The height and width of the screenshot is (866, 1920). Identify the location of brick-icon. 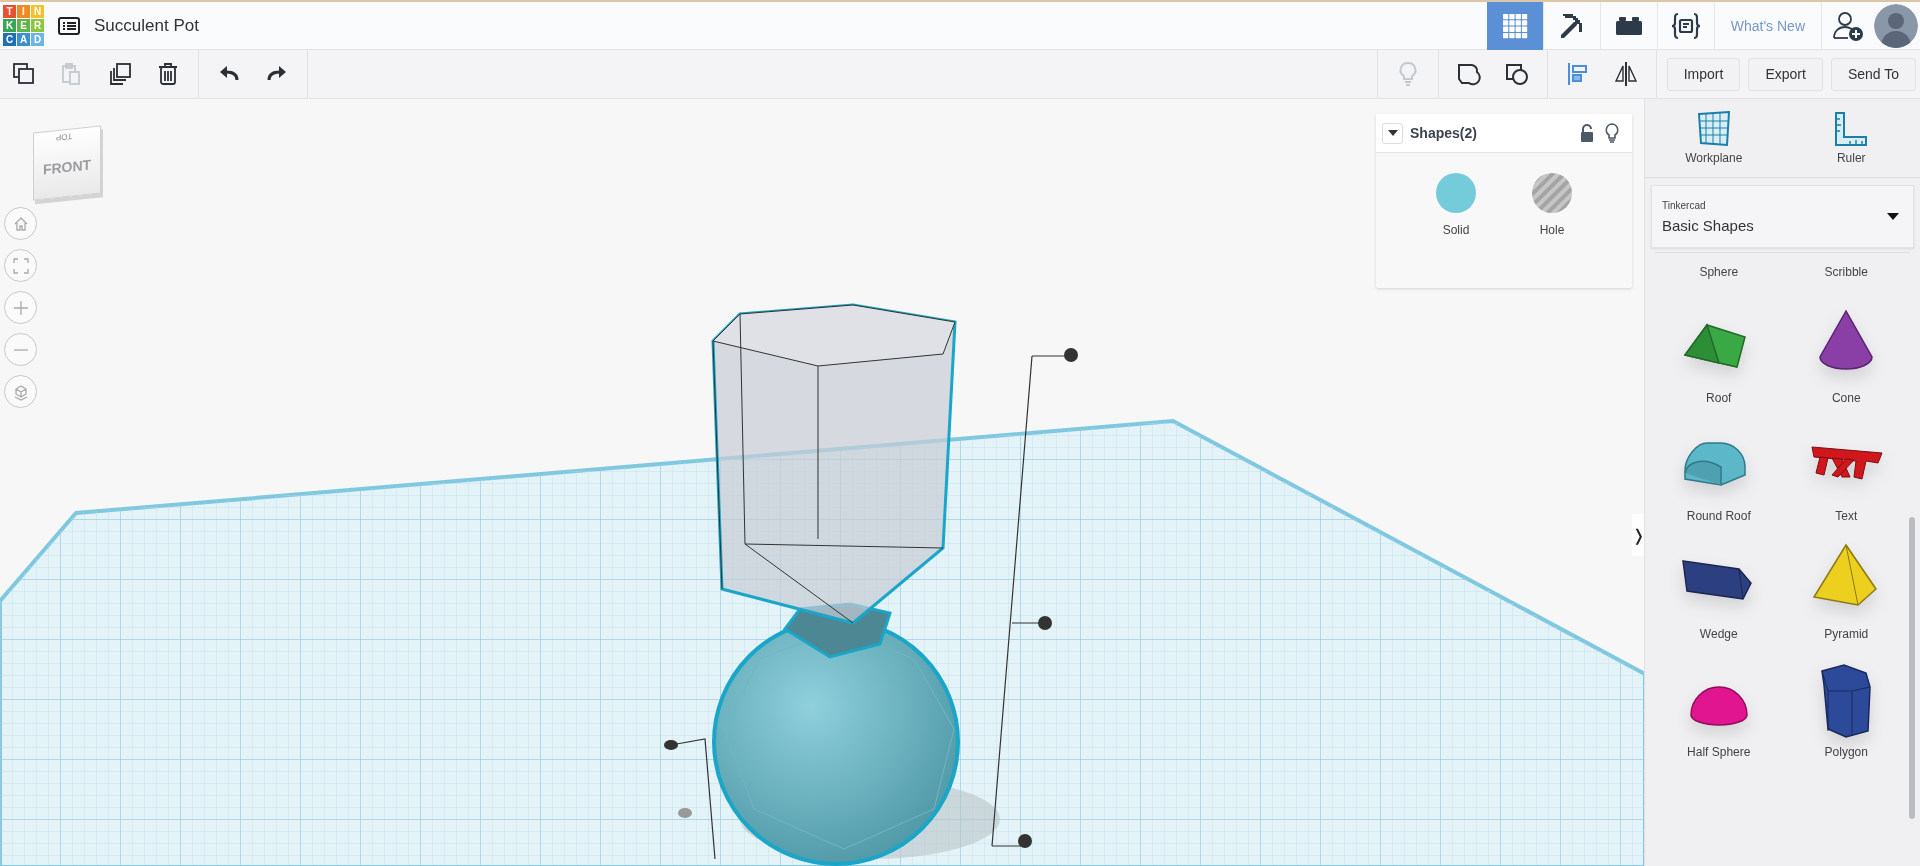
(1628, 25).